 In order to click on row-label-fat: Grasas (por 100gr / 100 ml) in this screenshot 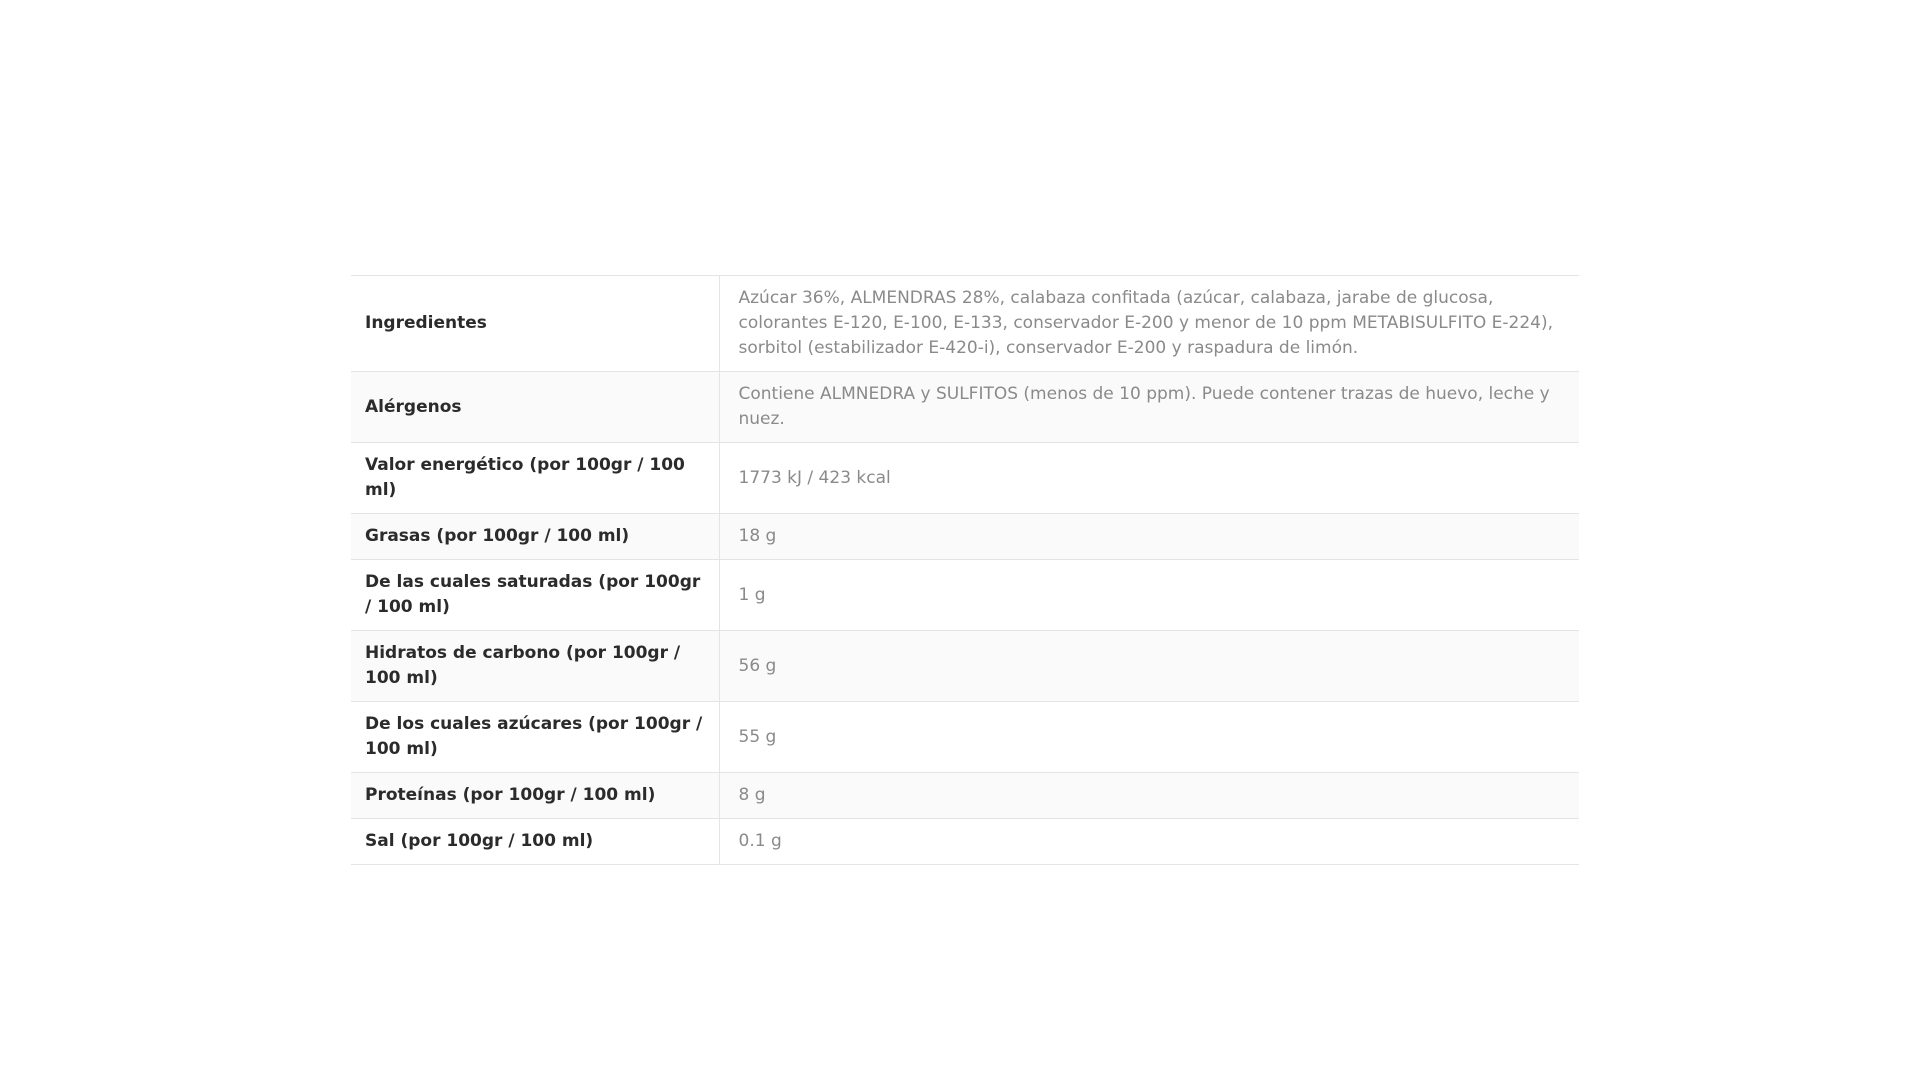, I will do `click(535, 536)`.